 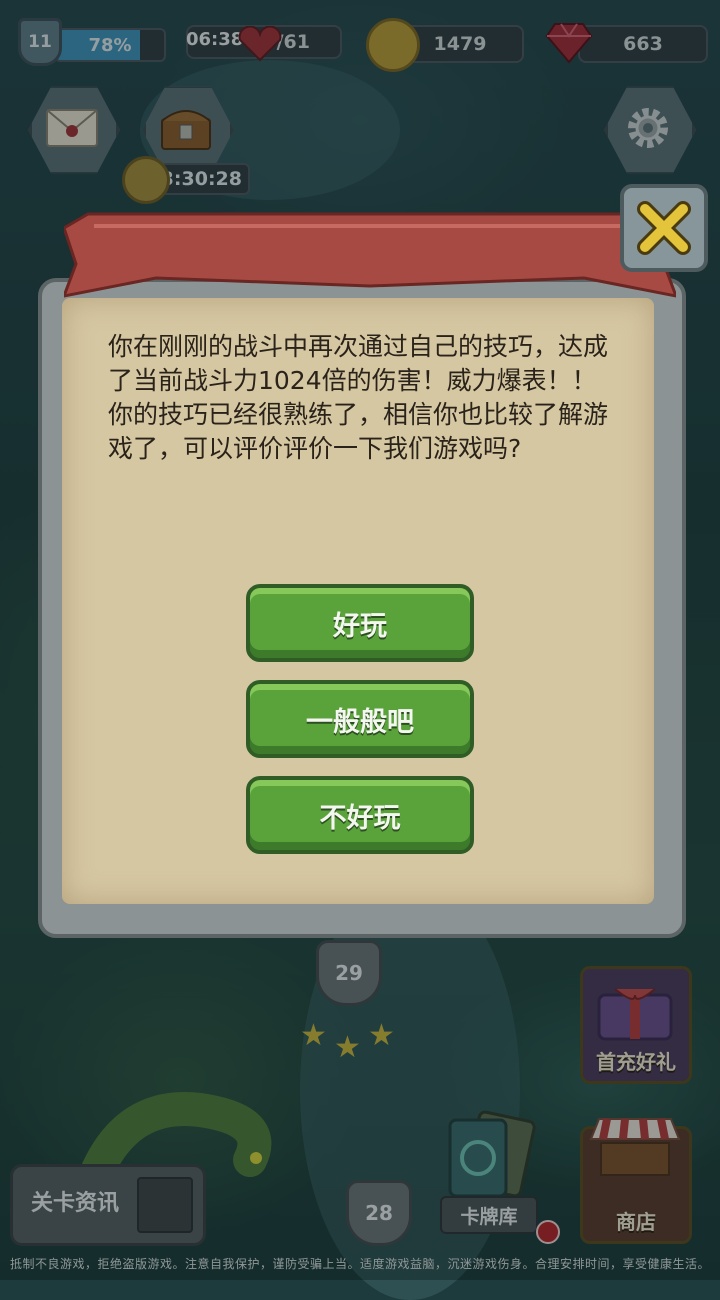 I want to click on option-label: 一般般吧, so click(x=360, y=722).